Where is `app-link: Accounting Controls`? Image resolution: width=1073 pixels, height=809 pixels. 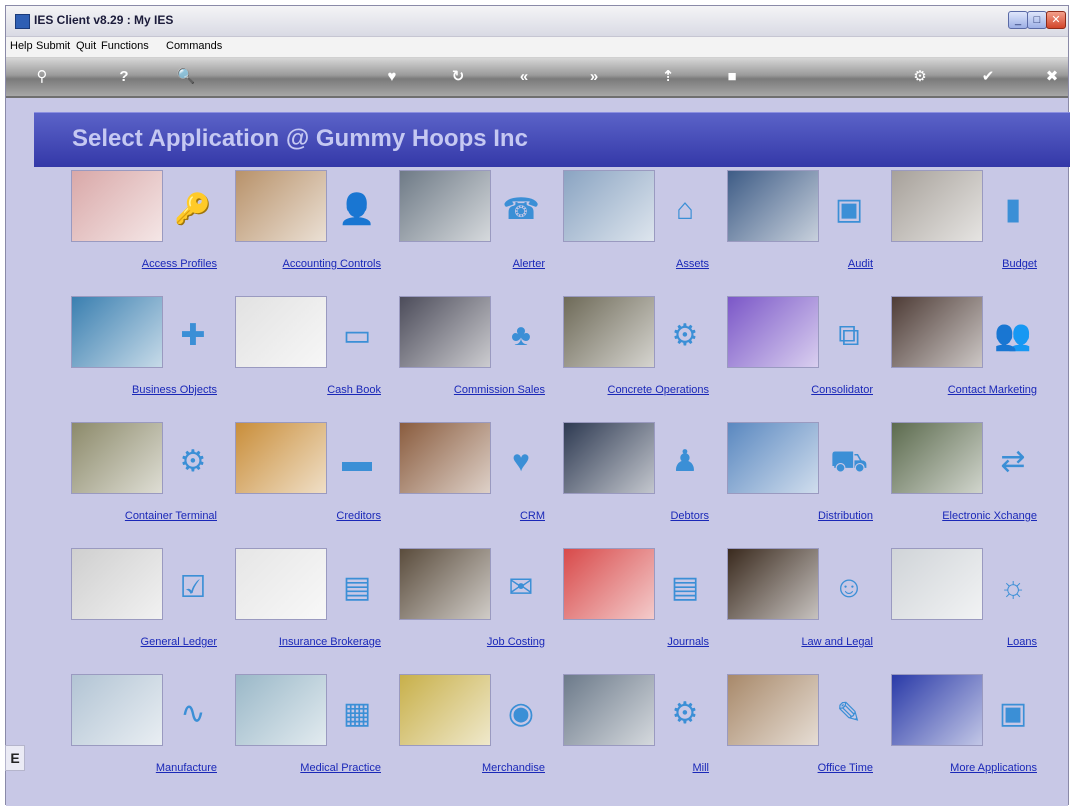
app-link: Accounting Controls is located at coordinates (332, 264).